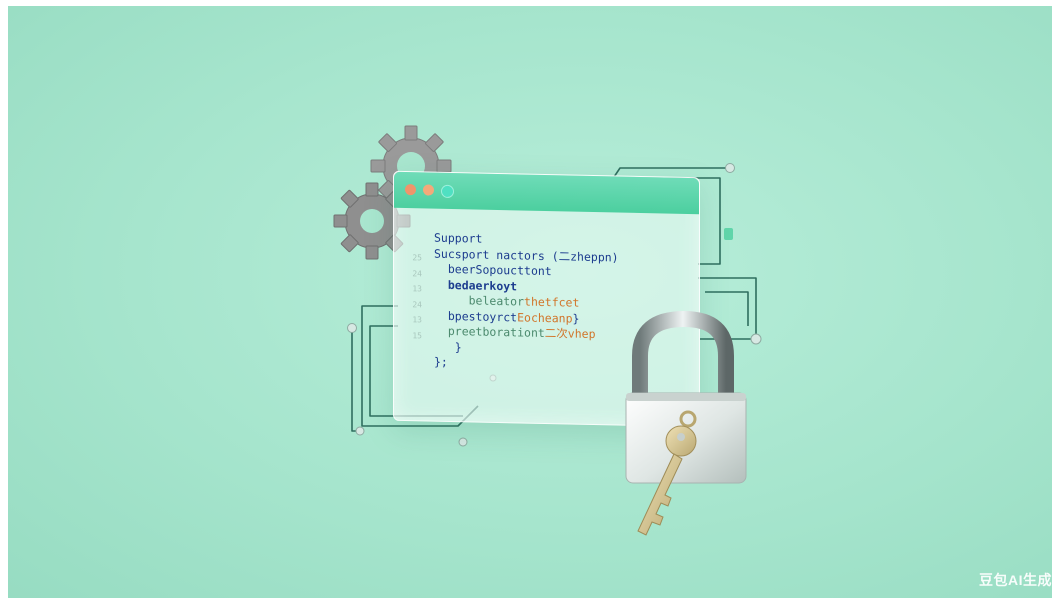 The image size is (1052, 598). Describe the element at coordinates (493, 254) in the screenshot. I see `code-token: Sucsport nactors` at that location.